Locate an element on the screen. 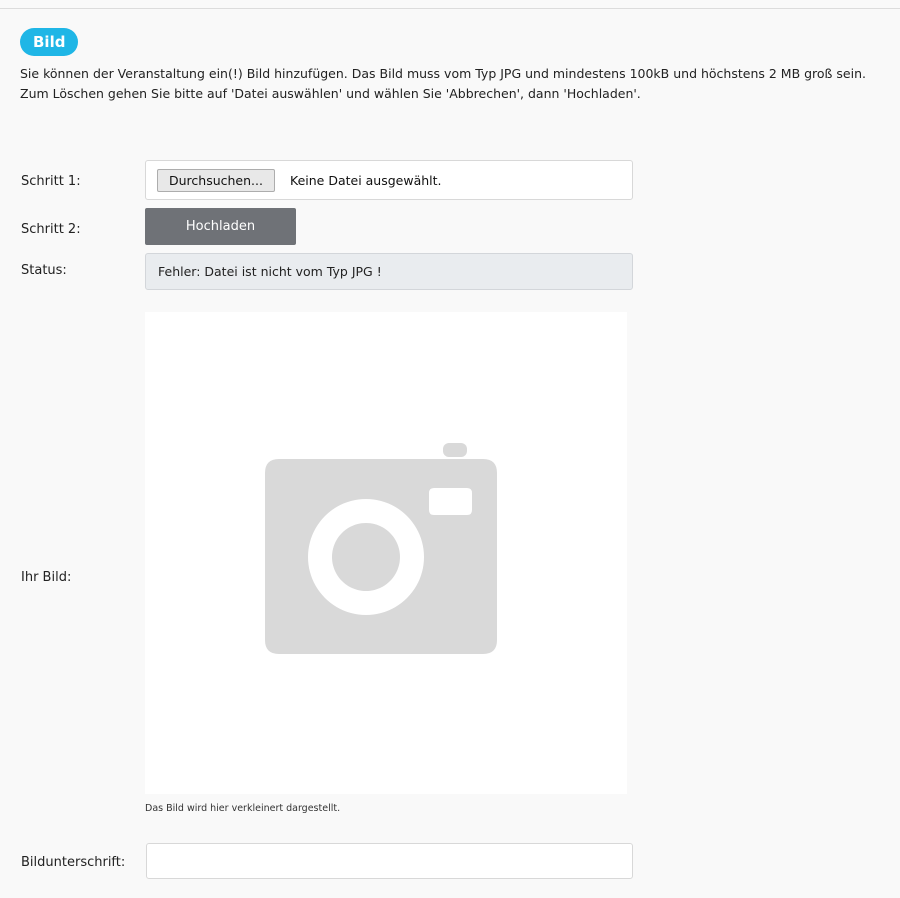 The width and height of the screenshot is (900, 898). status-message: Fehler: Datei ist nicht vom Typ JPG ! is located at coordinates (389, 271).